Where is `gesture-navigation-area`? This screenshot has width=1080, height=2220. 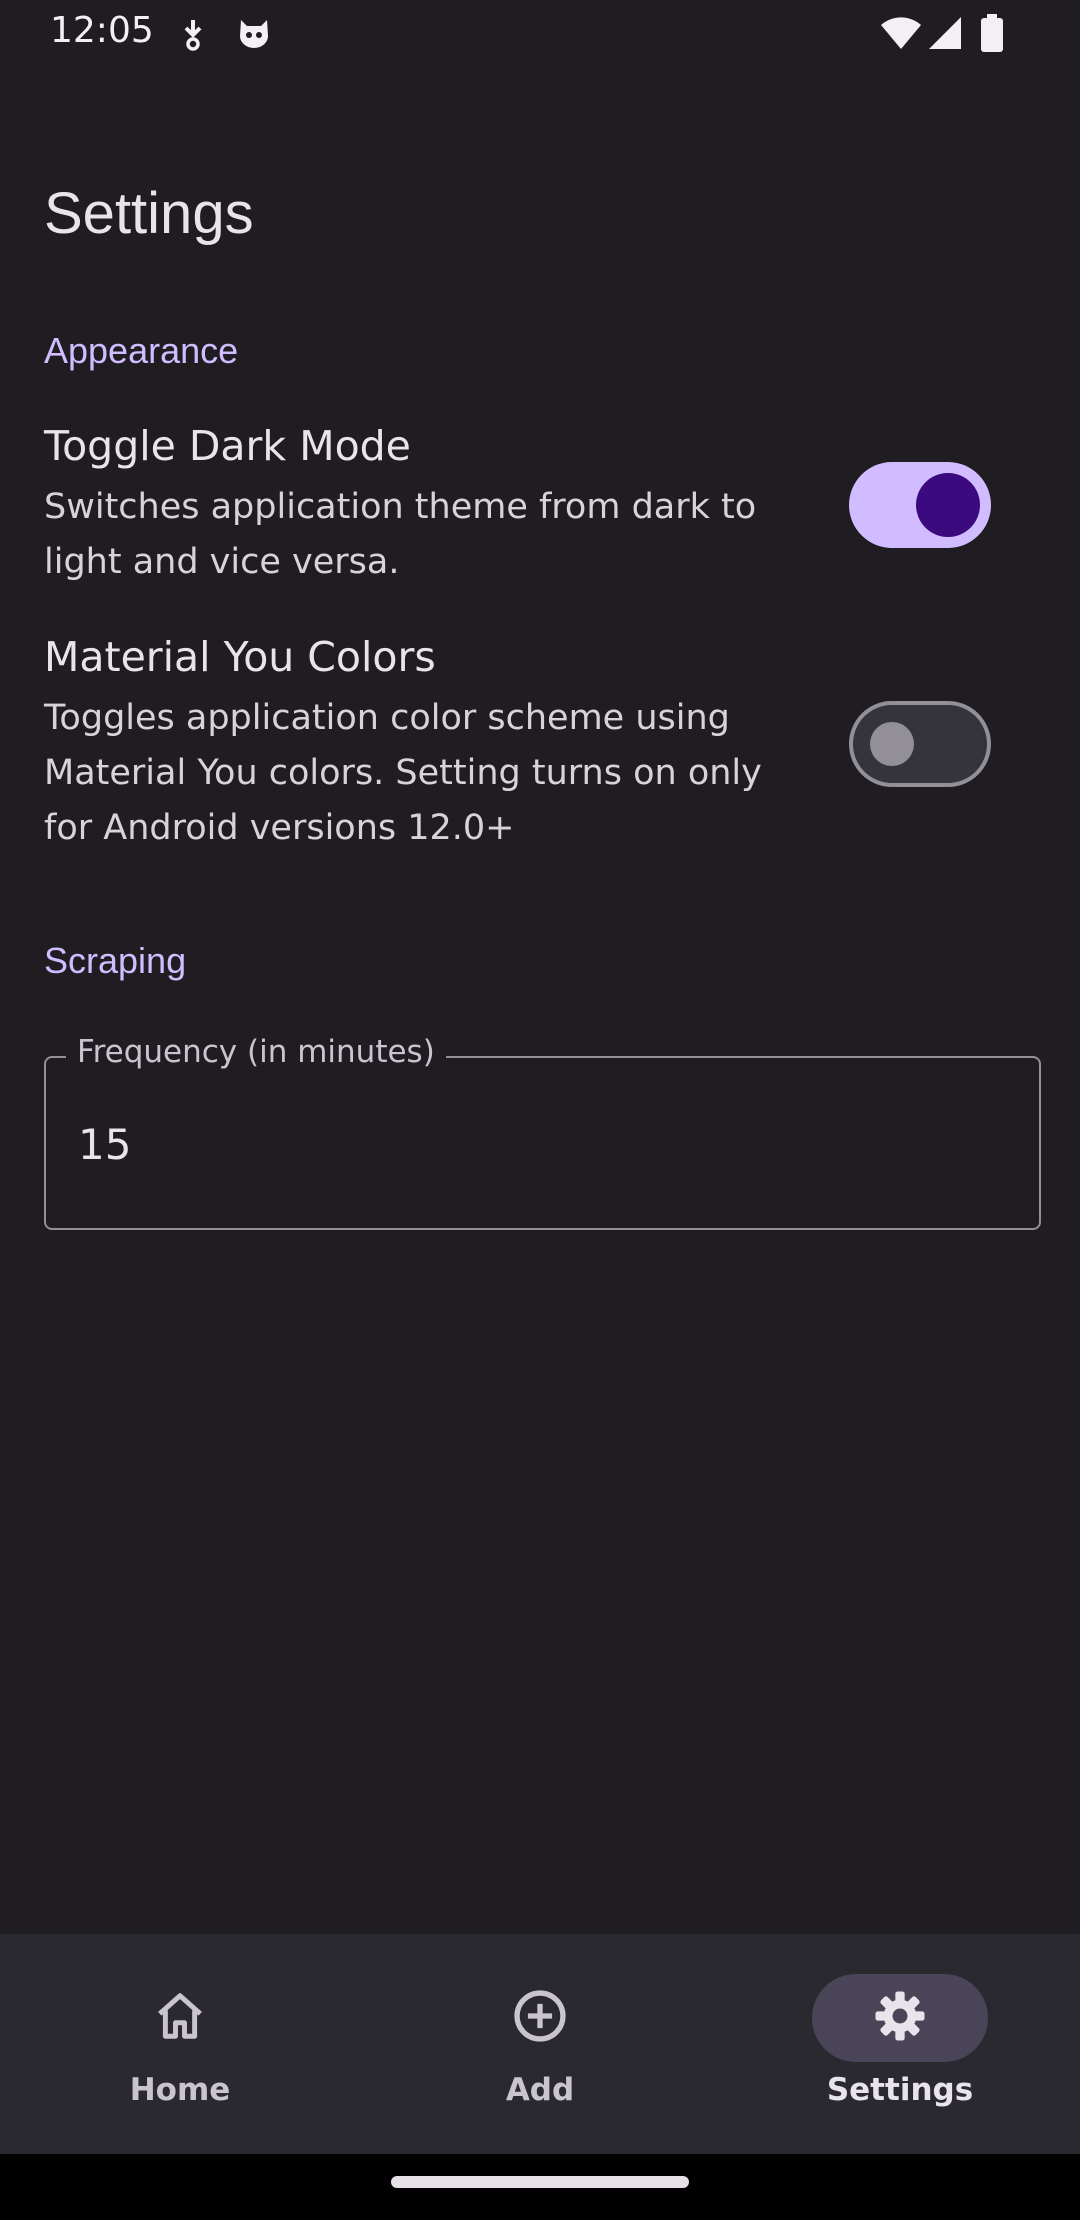
gesture-navigation-area is located at coordinates (540, 2187).